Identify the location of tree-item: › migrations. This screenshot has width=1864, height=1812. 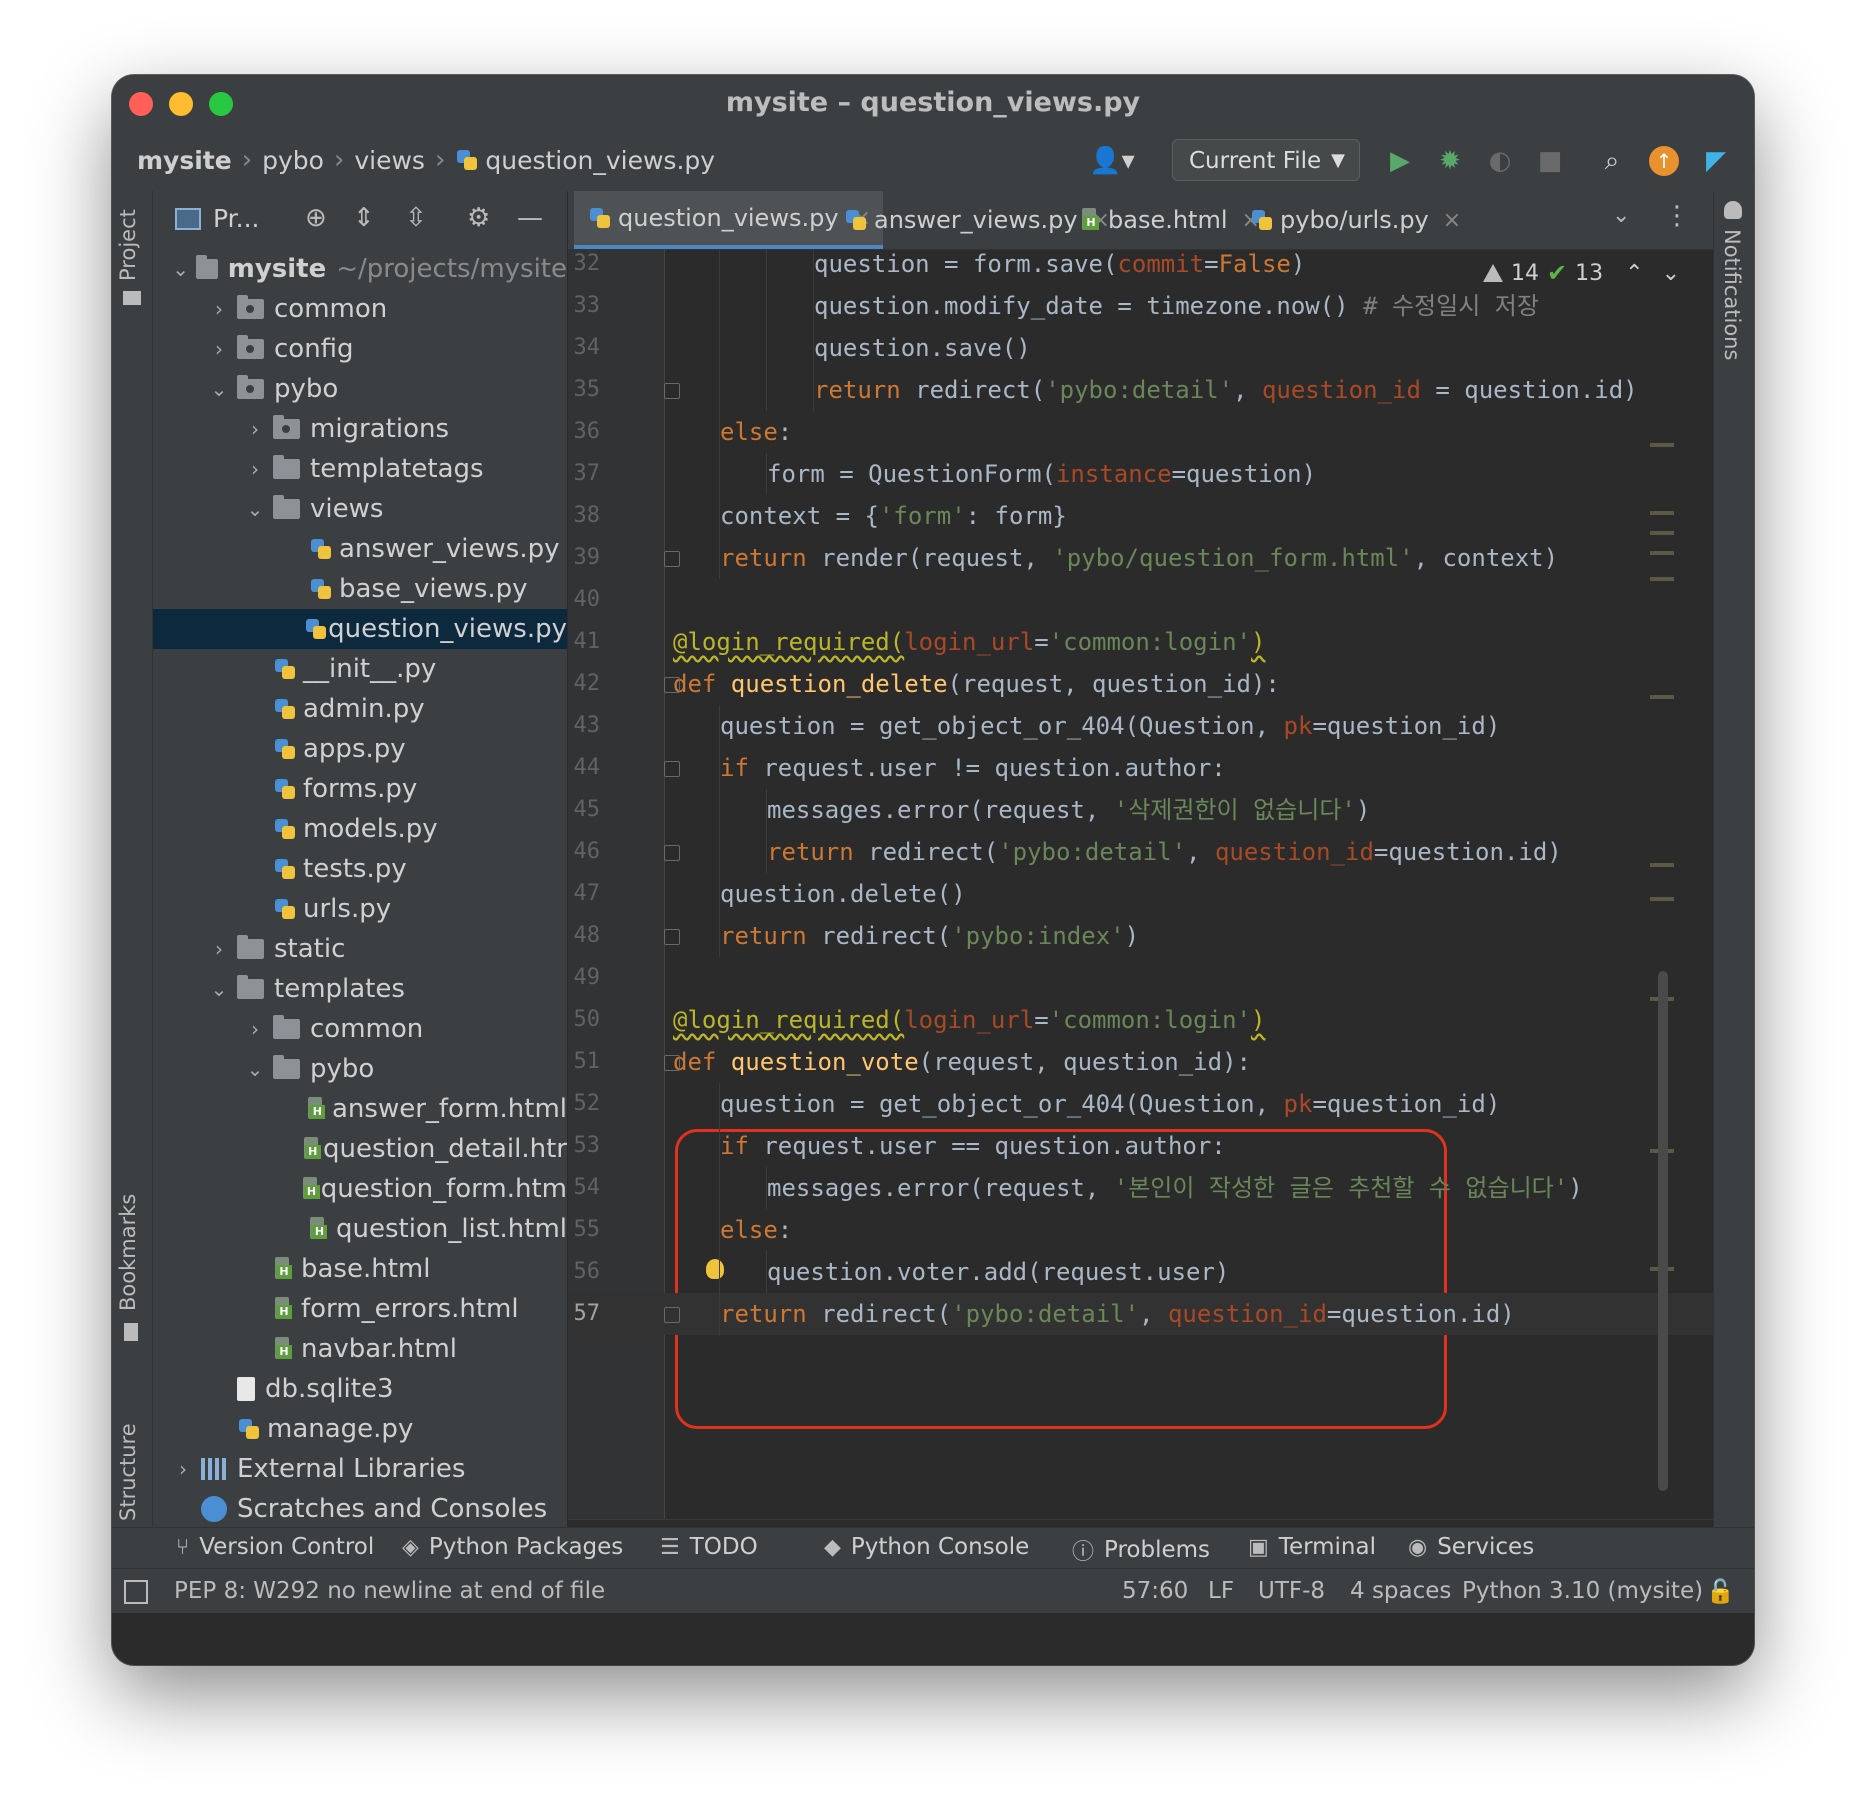
(360, 429).